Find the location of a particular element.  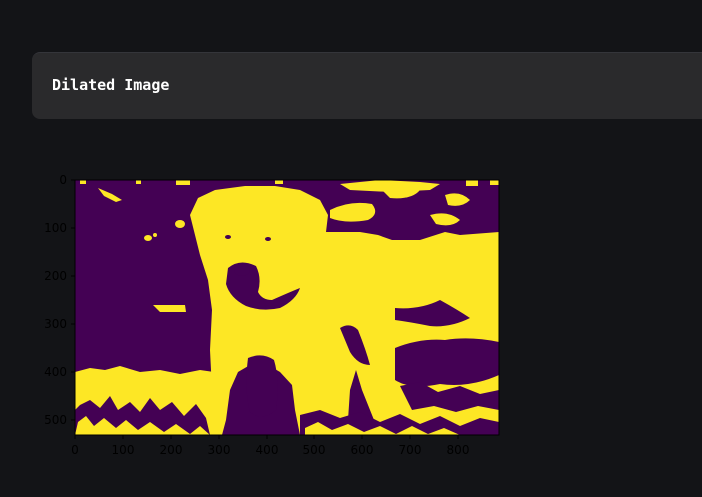

x-tick-label: 100 is located at coordinates (123, 450).